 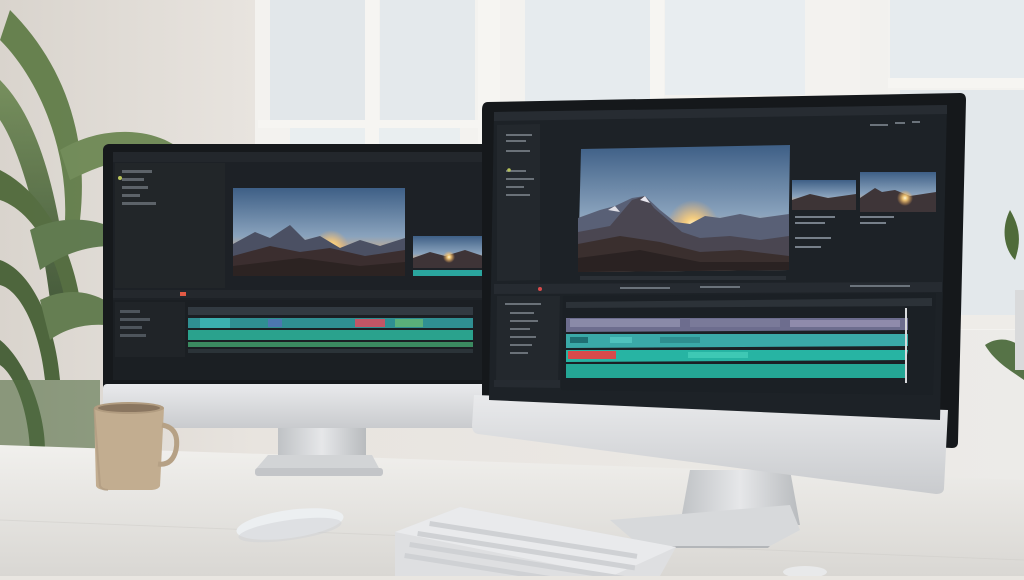 What do you see at coordinates (330, 323) in the screenshot?
I see `left-video-track` at bounding box center [330, 323].